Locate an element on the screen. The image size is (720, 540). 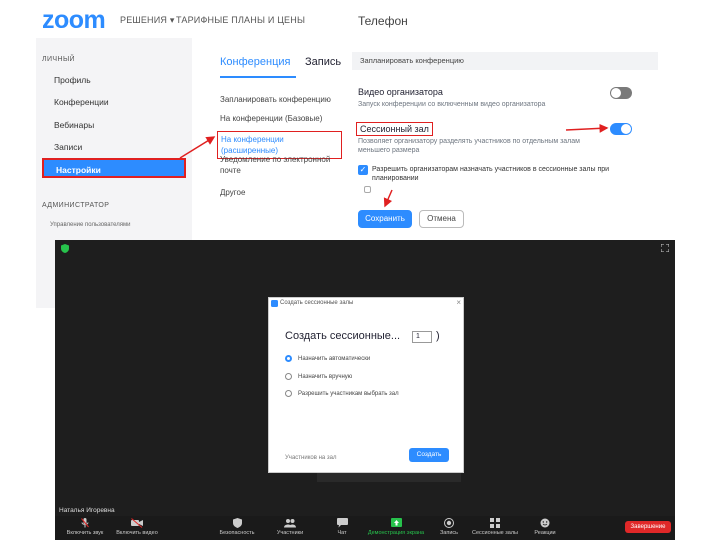
meeting-top-bar is located at coordinates (365, 249).